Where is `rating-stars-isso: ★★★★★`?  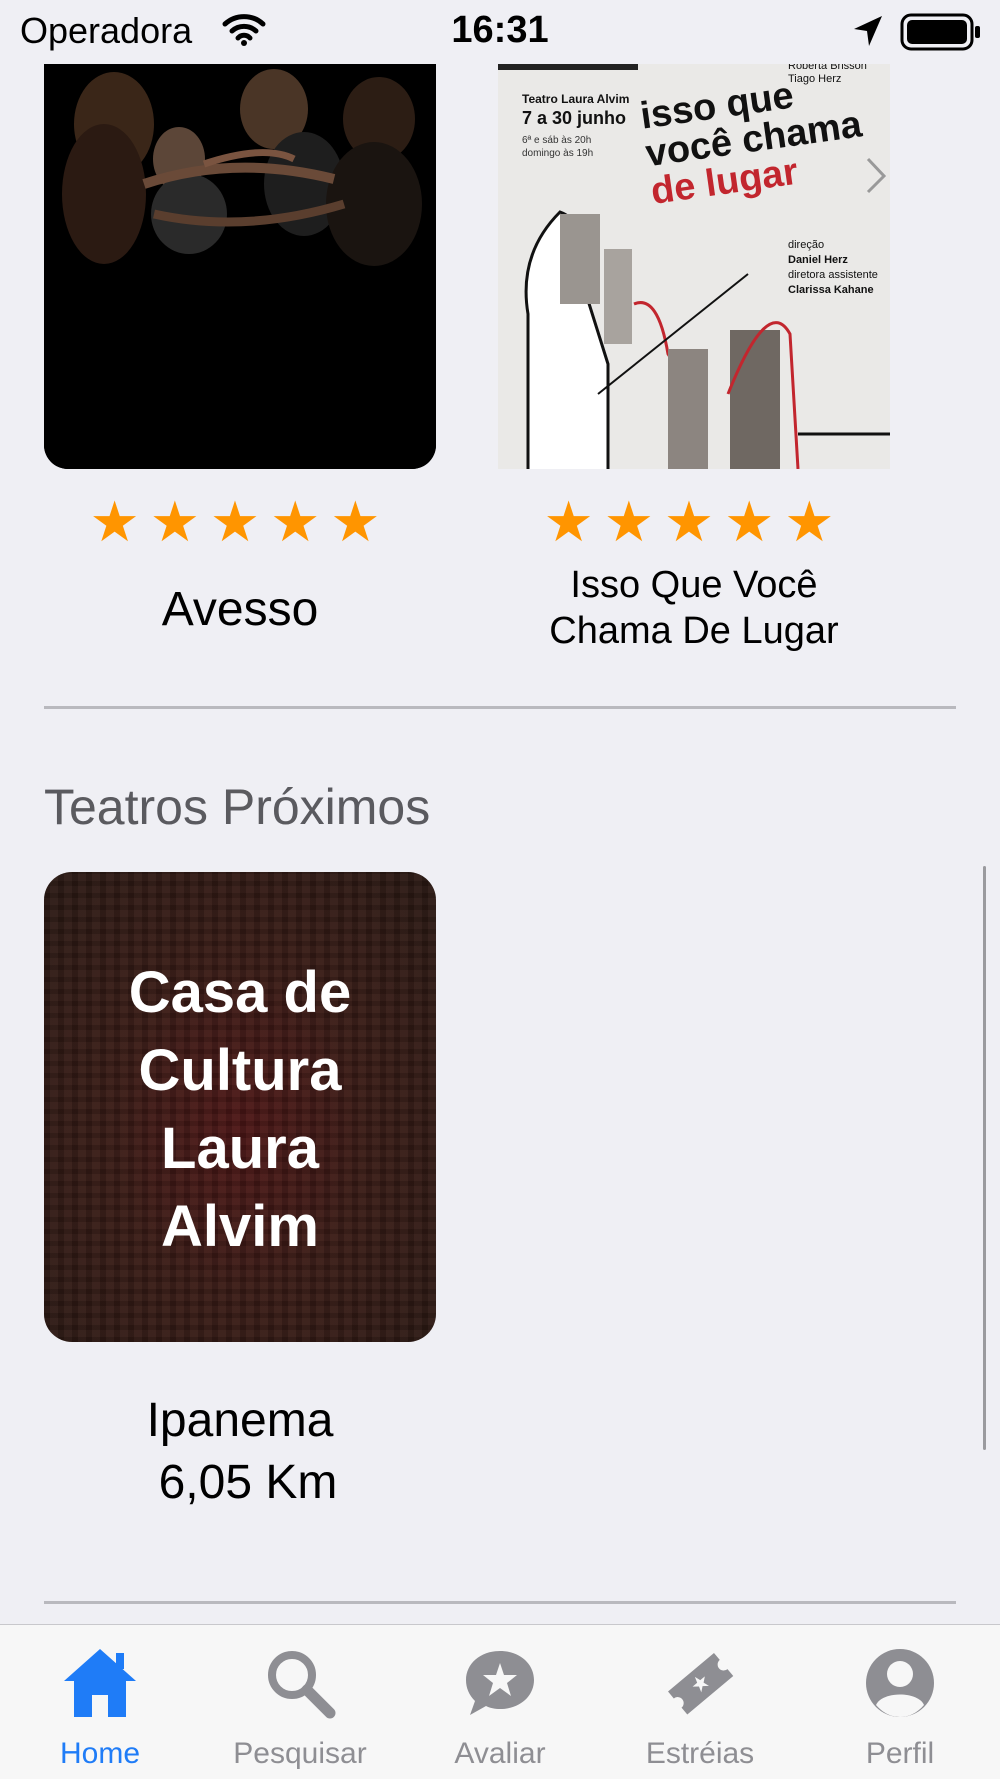 rating-stars-isso: ★★★★★ is located at coordinates (694, 522).